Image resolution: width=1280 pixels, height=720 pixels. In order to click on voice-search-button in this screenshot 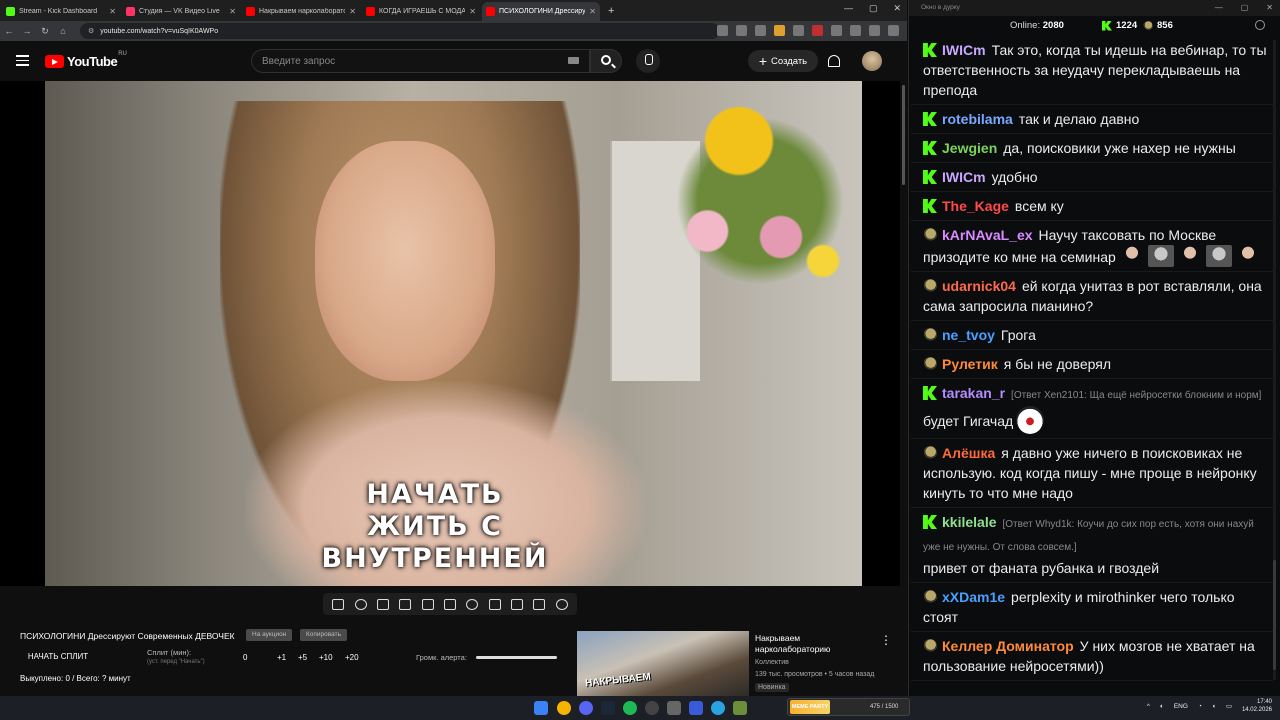, I will do `click(648, 61)`.